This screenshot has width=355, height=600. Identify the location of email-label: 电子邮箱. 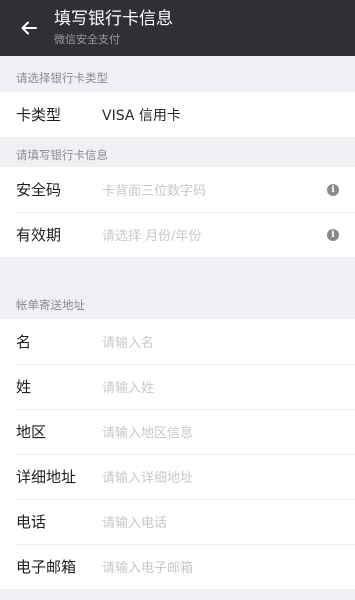
(46, 567).